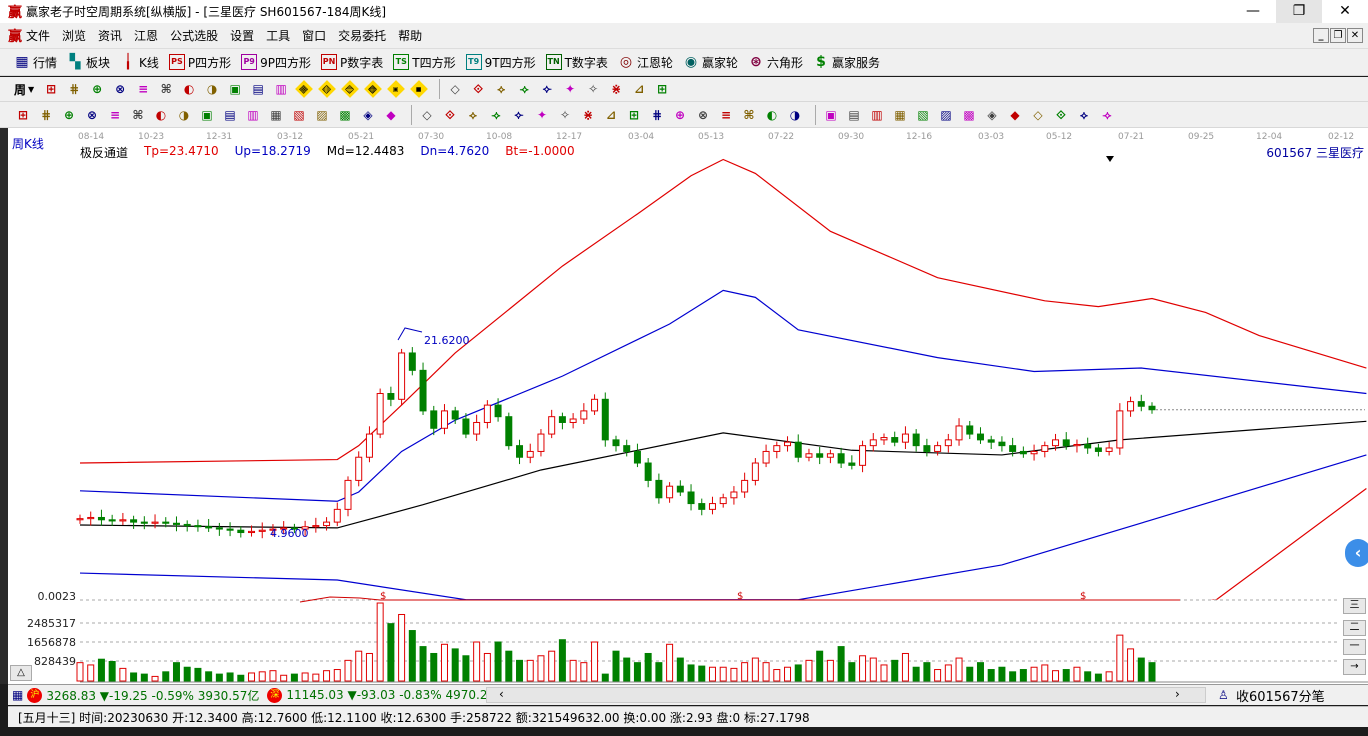 The width and height of the screenshot is (1368, 736). I want to click on ticker-scrollbar: ‹ ›, so click(846, 695).